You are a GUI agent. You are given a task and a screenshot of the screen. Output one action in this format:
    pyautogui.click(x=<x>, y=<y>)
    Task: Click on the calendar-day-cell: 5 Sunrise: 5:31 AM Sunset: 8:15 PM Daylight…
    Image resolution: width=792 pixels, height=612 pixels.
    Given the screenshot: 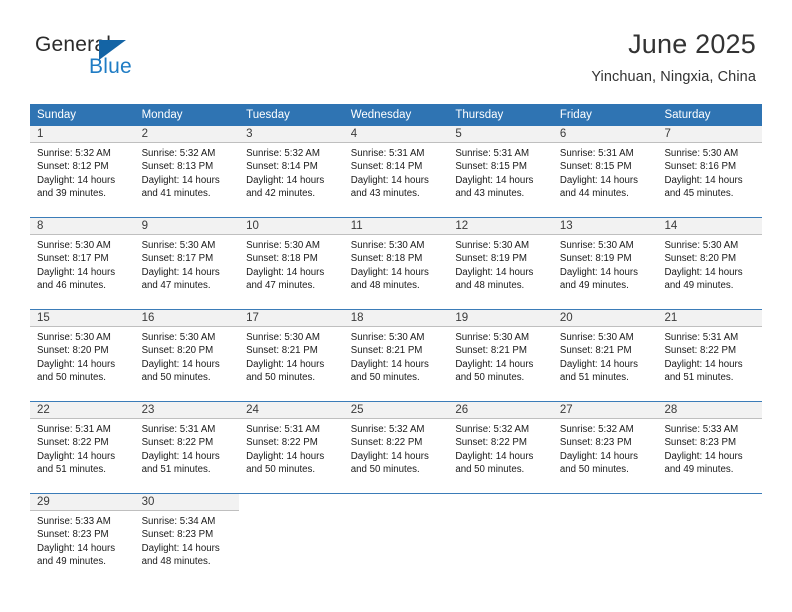 What is the action you would take?
    pyautogui.click(x=500, y=168)
    